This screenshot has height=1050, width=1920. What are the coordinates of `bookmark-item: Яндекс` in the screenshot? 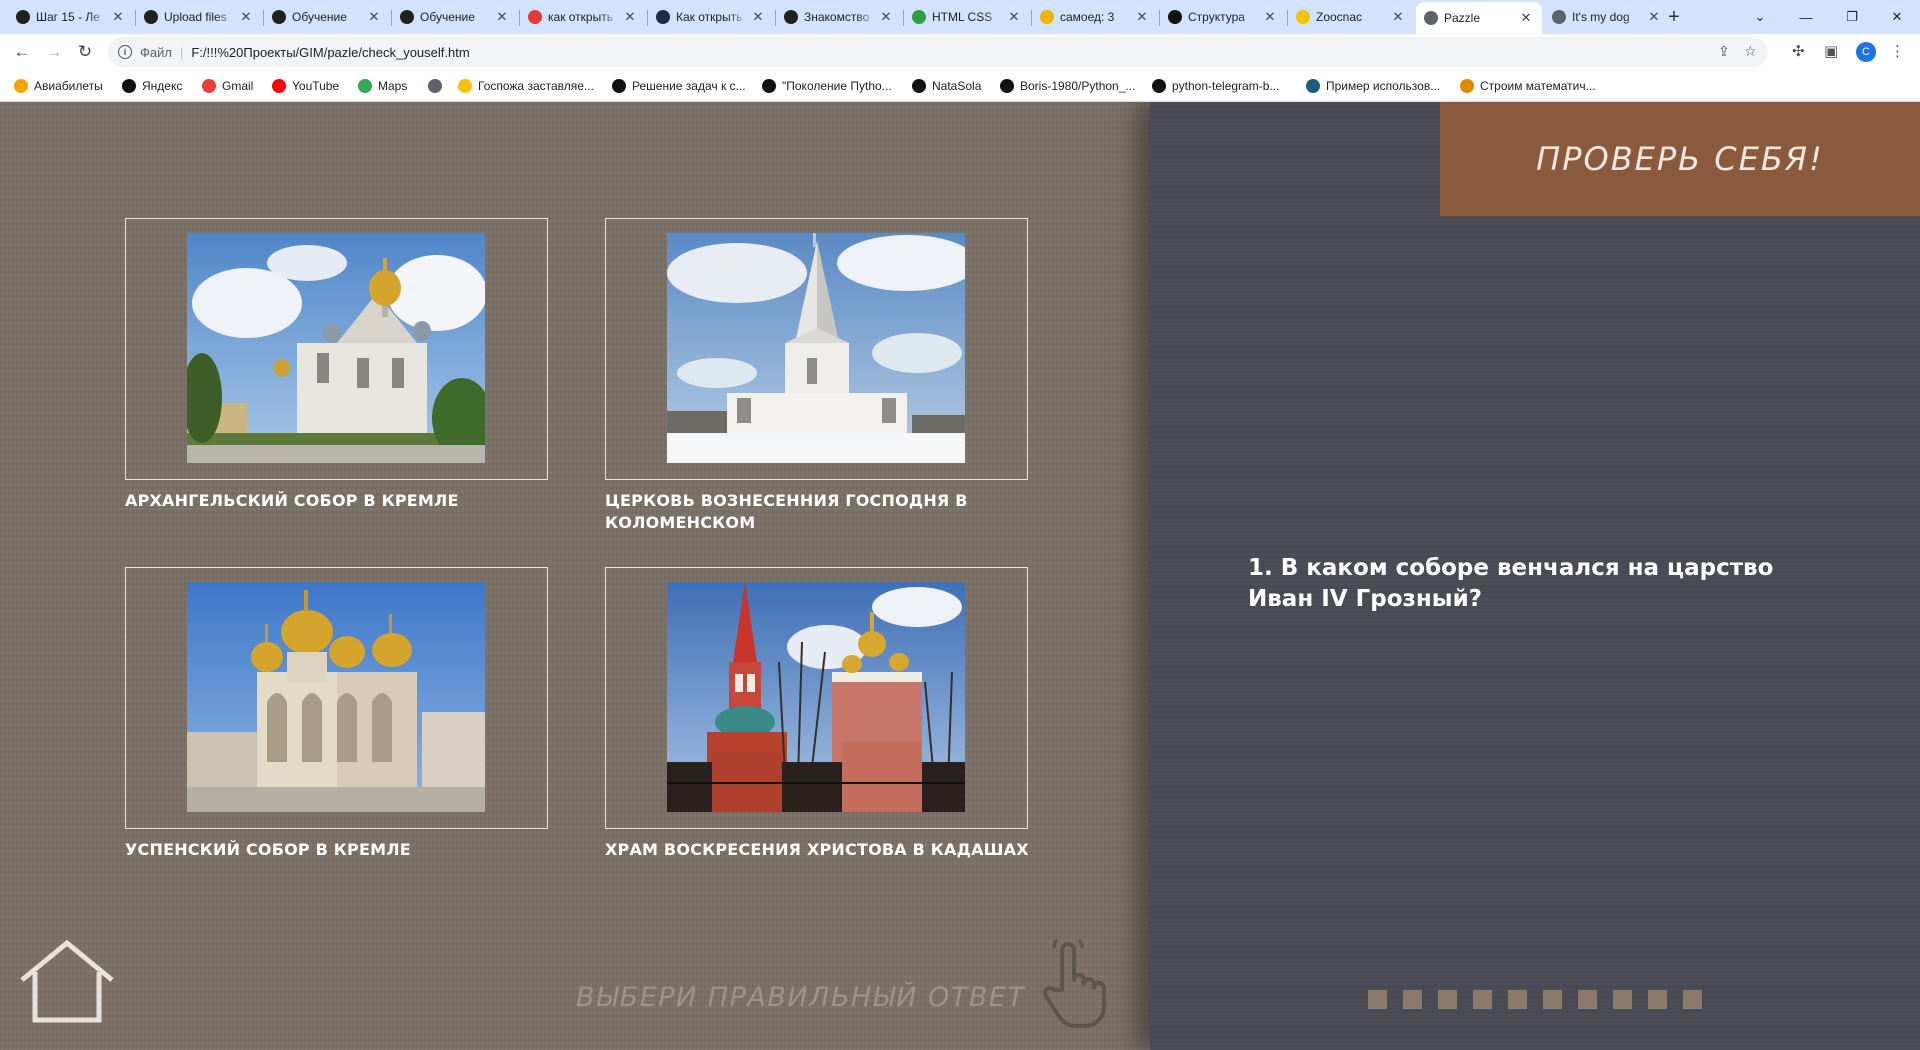 It's located at (152, 86).